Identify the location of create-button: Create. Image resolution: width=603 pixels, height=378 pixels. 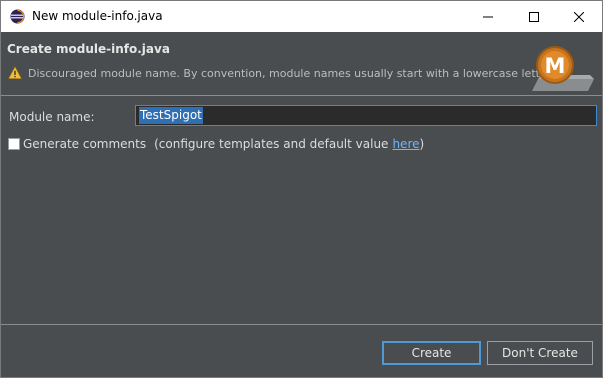
(431, 353).